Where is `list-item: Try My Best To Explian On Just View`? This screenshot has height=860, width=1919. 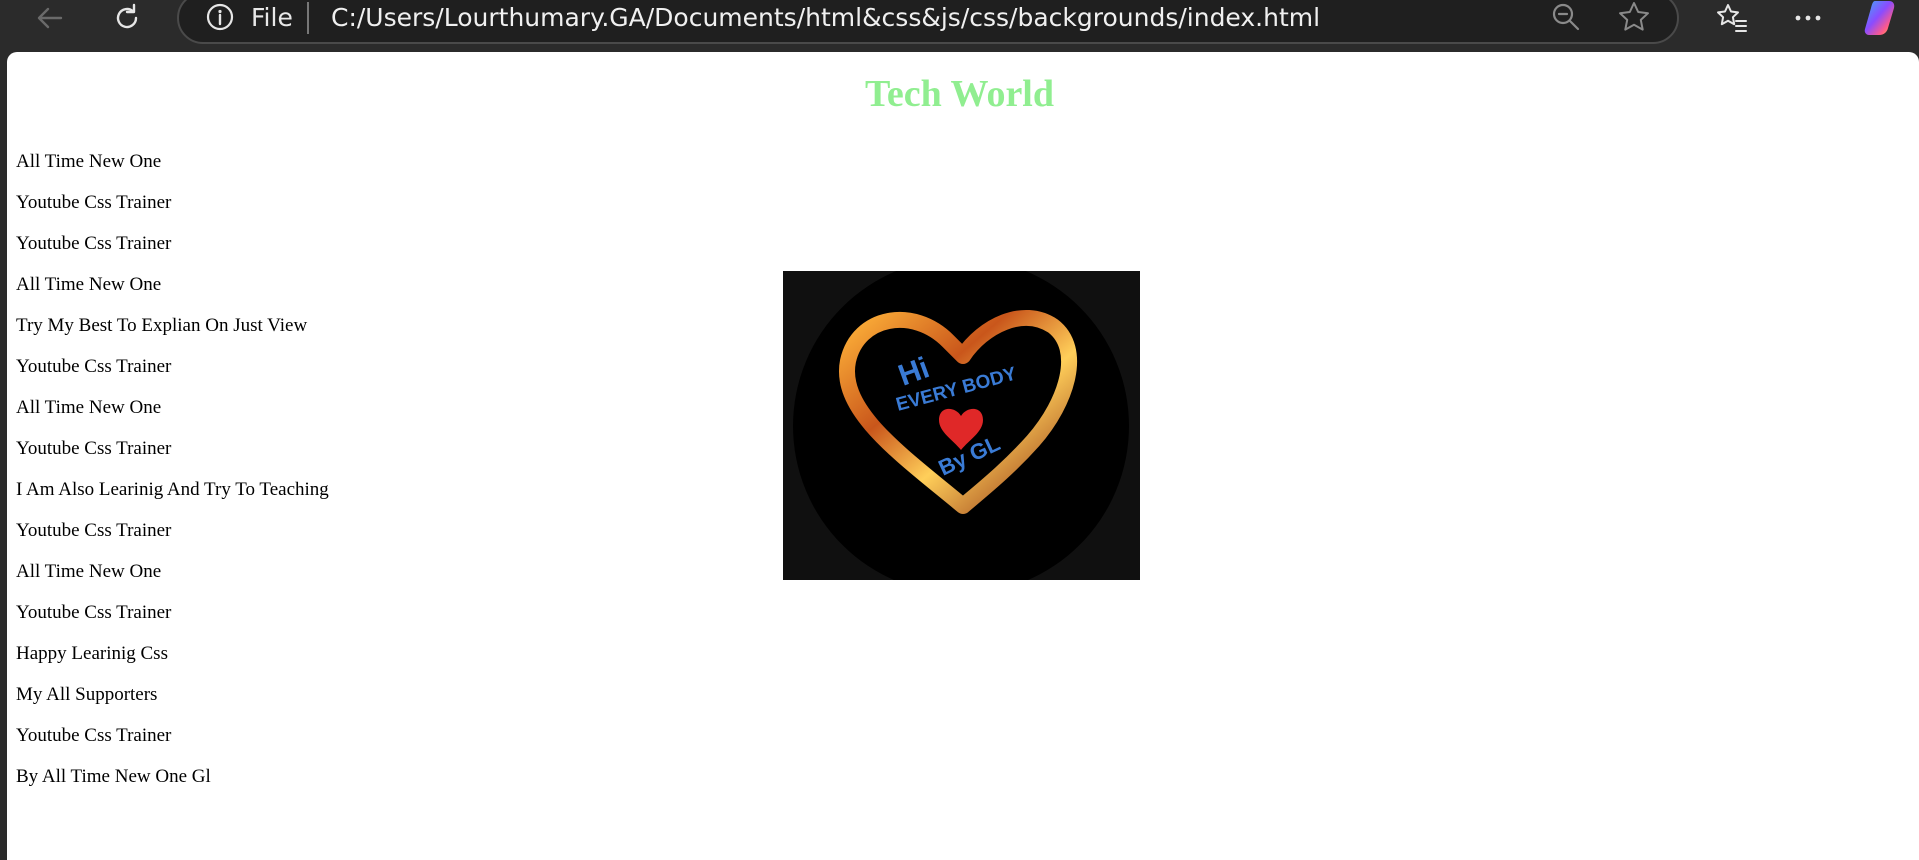
list-item: Try My Best To Explian On Just View is located at coordinates (162, 325).